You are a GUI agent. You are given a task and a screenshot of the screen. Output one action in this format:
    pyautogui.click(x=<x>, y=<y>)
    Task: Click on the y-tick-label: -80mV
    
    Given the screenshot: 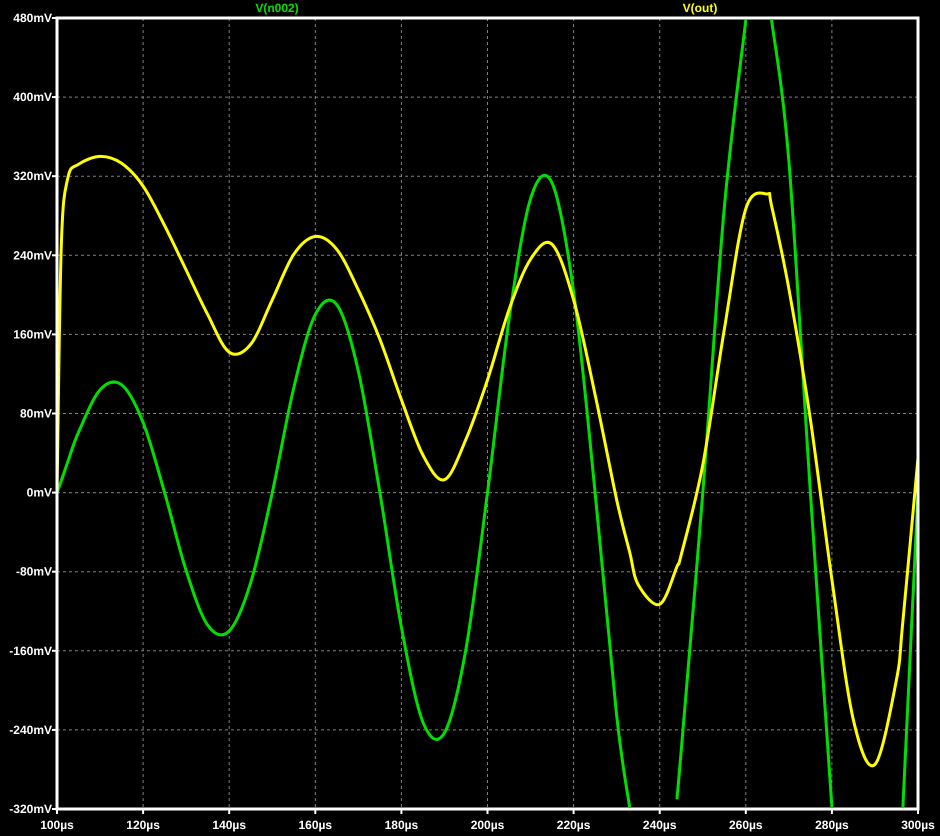 What is the action you would take?
    pyautogui.click(x=34, y=571)
    